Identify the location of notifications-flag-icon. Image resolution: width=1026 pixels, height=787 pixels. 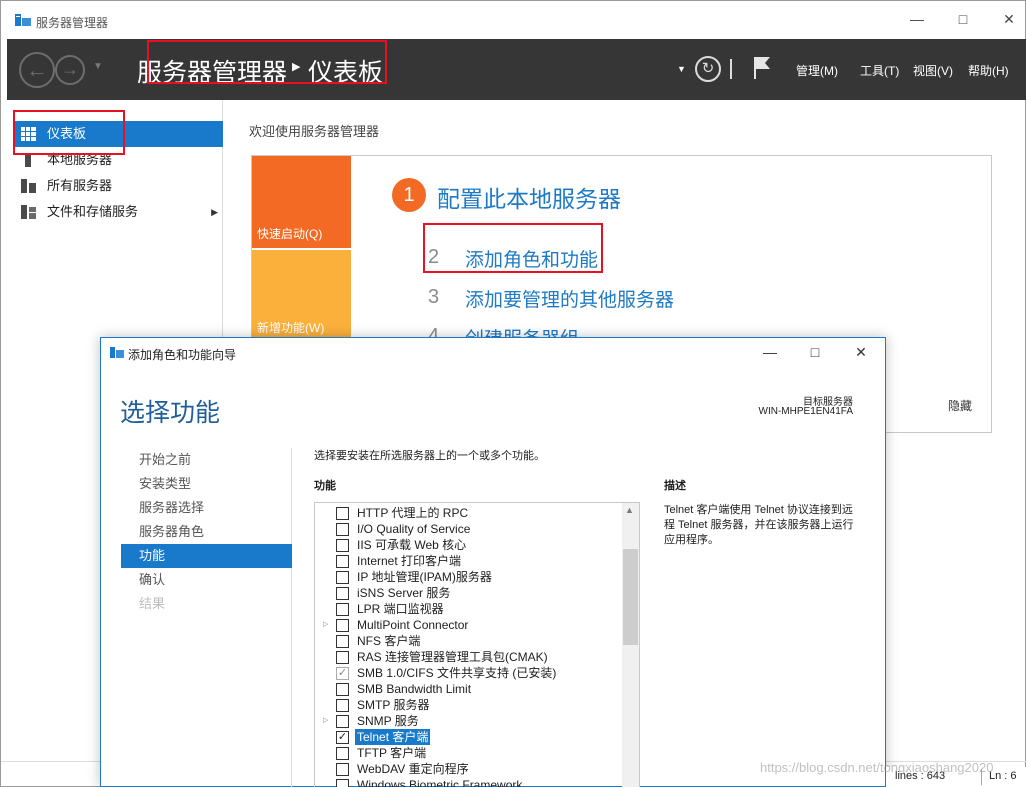
(762, 68).